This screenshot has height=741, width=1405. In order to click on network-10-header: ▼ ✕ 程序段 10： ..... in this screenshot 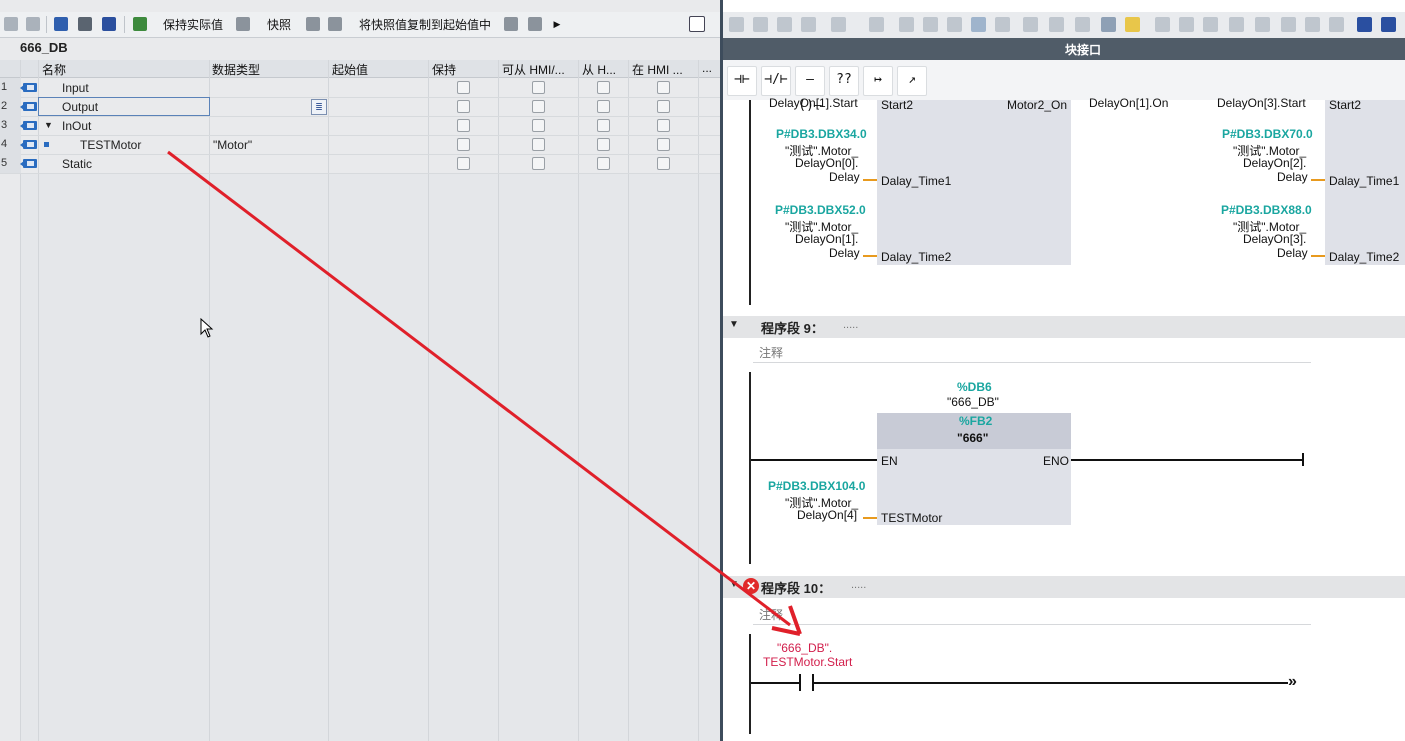, I will do `click(1064, 587)`.